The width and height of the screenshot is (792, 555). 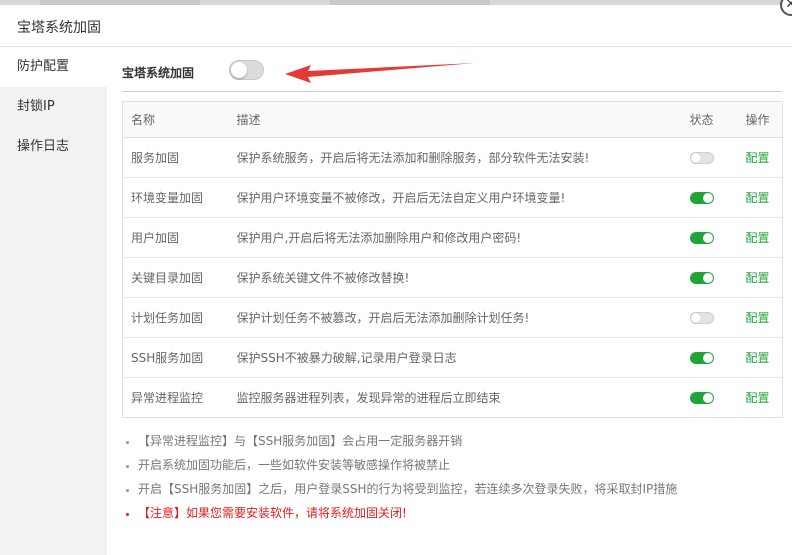 I want to click on row-description: 保护用户环境变量不被修改，开启后无法自定义用户环境变量!, so click(x=455, y=197).